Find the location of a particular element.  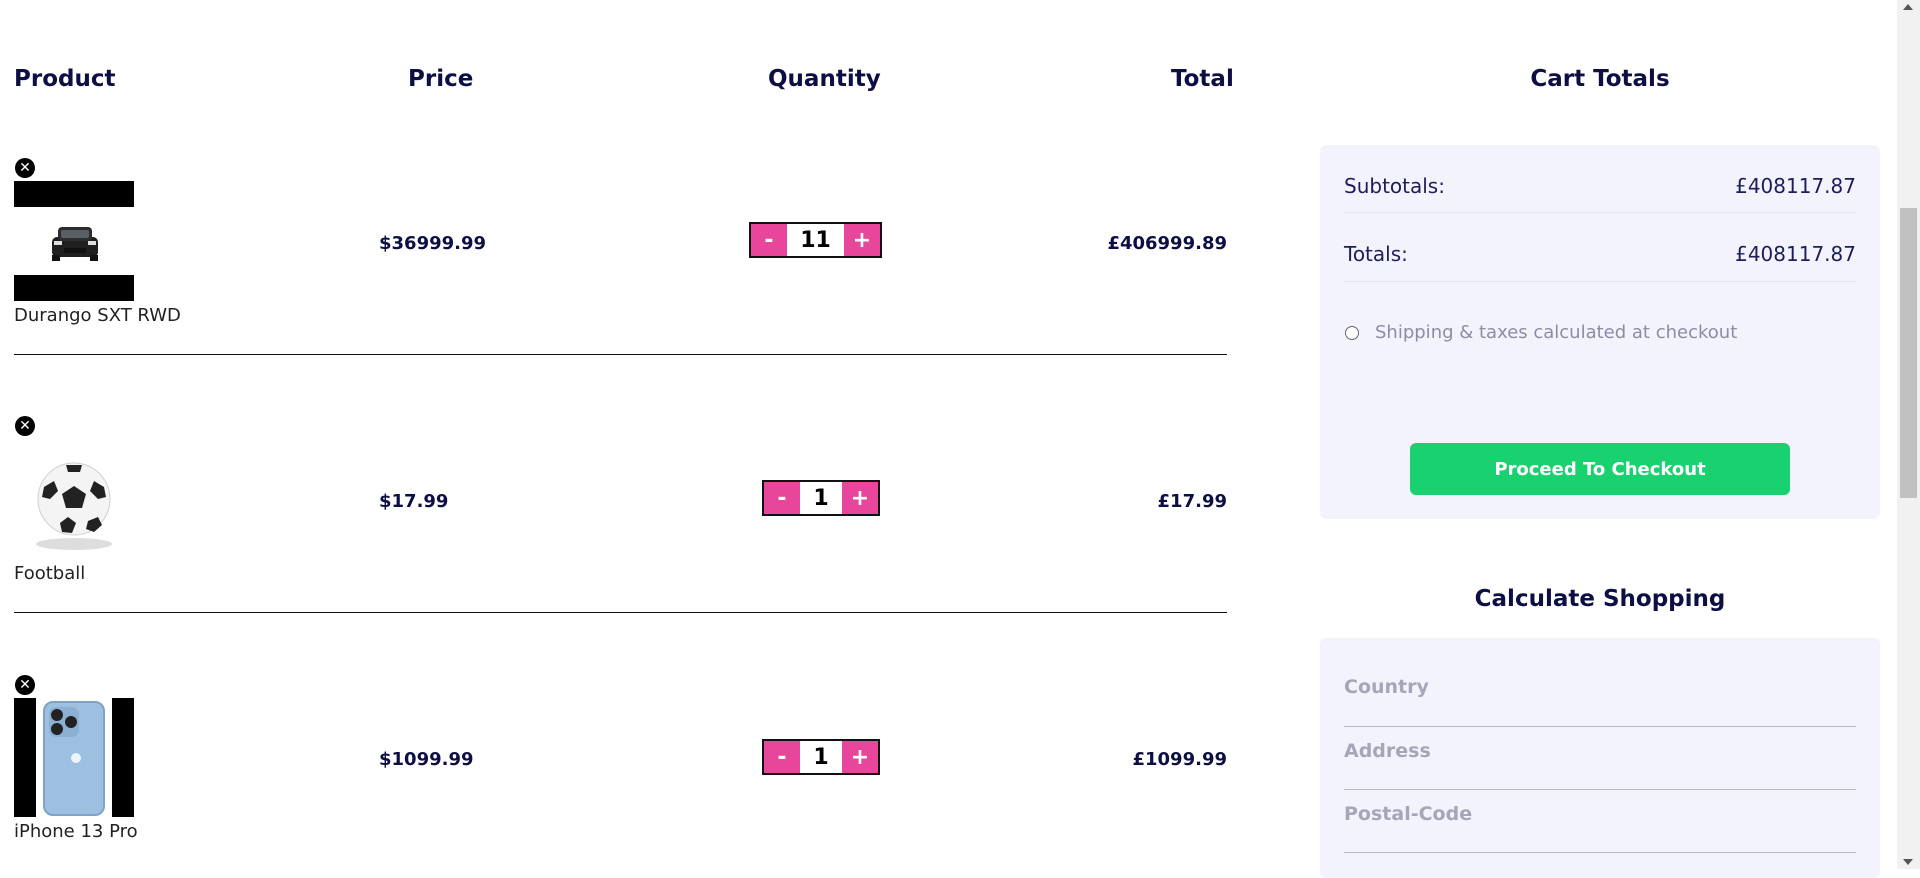

quantity-value: 11 is located at coordinates (815, 240).